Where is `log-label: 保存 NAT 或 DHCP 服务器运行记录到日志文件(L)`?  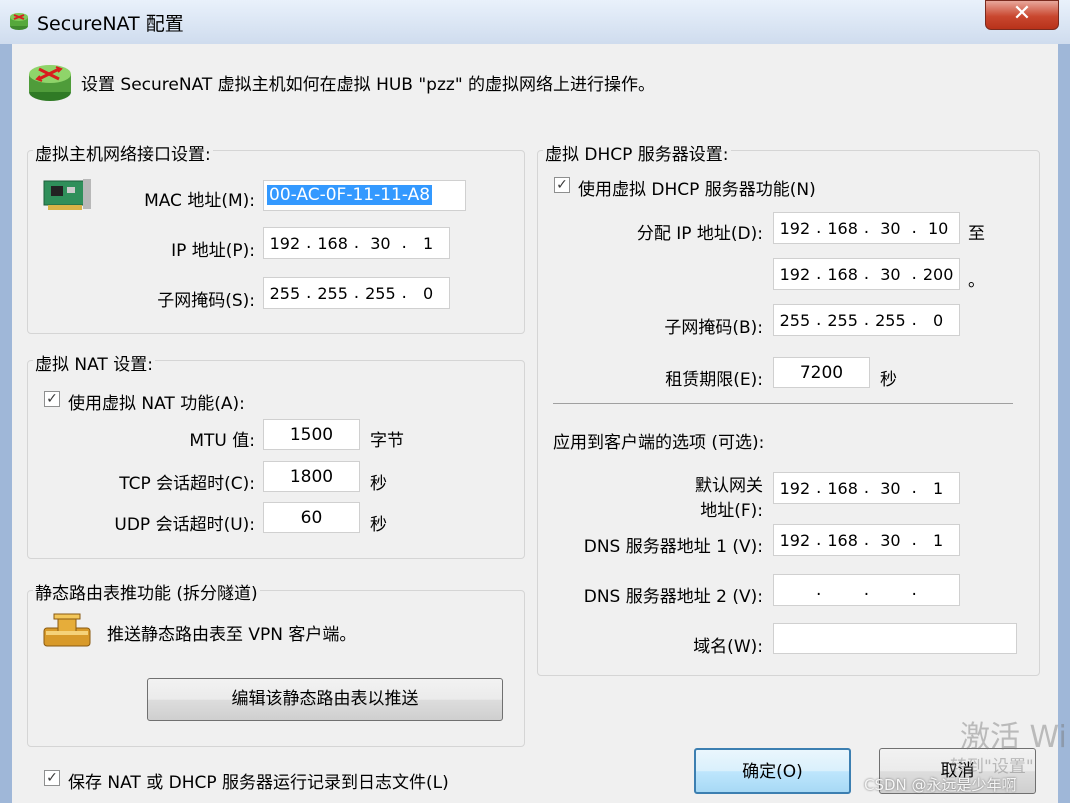 log-label: 保存 NAT 或 DHCP 服务器运行记录到日志文件(L) is located at coordinates (258, 783).